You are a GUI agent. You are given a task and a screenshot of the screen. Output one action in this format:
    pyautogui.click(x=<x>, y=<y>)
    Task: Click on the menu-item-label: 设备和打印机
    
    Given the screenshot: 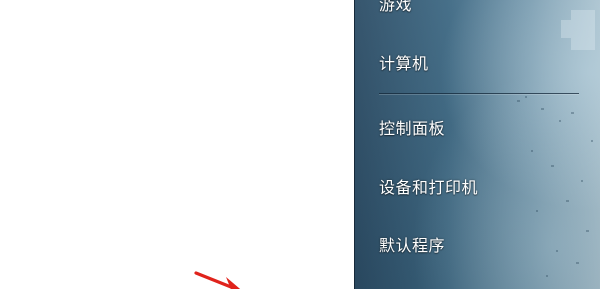 What is the action you would take?
    pyautogui.click(x=429, y=187)
    